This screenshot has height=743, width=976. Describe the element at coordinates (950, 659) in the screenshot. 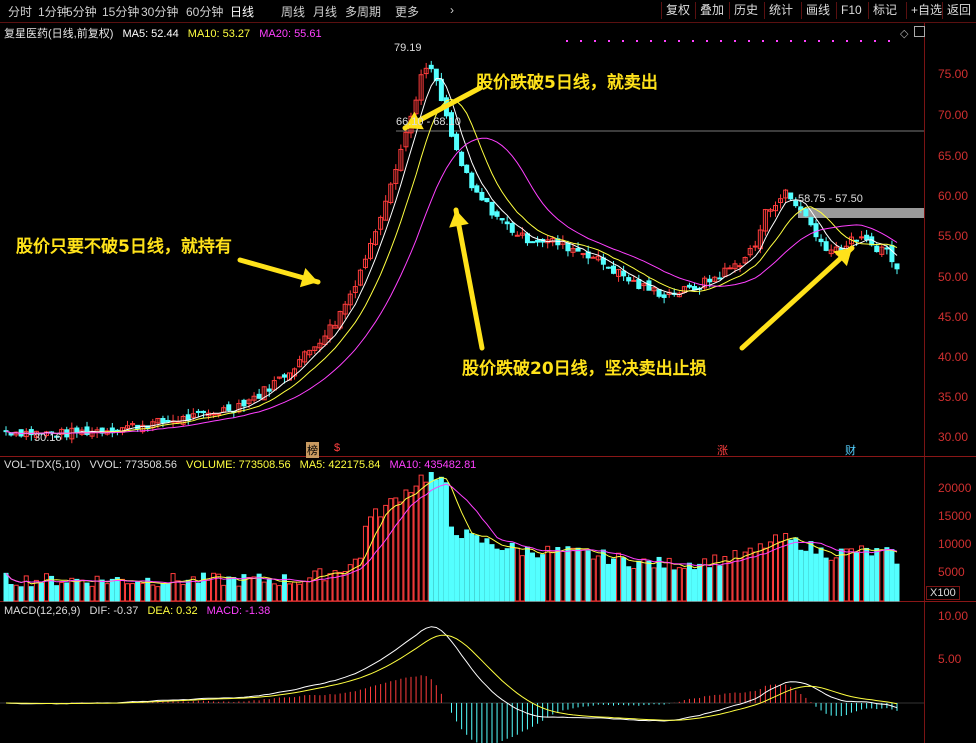

I see `macd-tick: 5.00` at that location.